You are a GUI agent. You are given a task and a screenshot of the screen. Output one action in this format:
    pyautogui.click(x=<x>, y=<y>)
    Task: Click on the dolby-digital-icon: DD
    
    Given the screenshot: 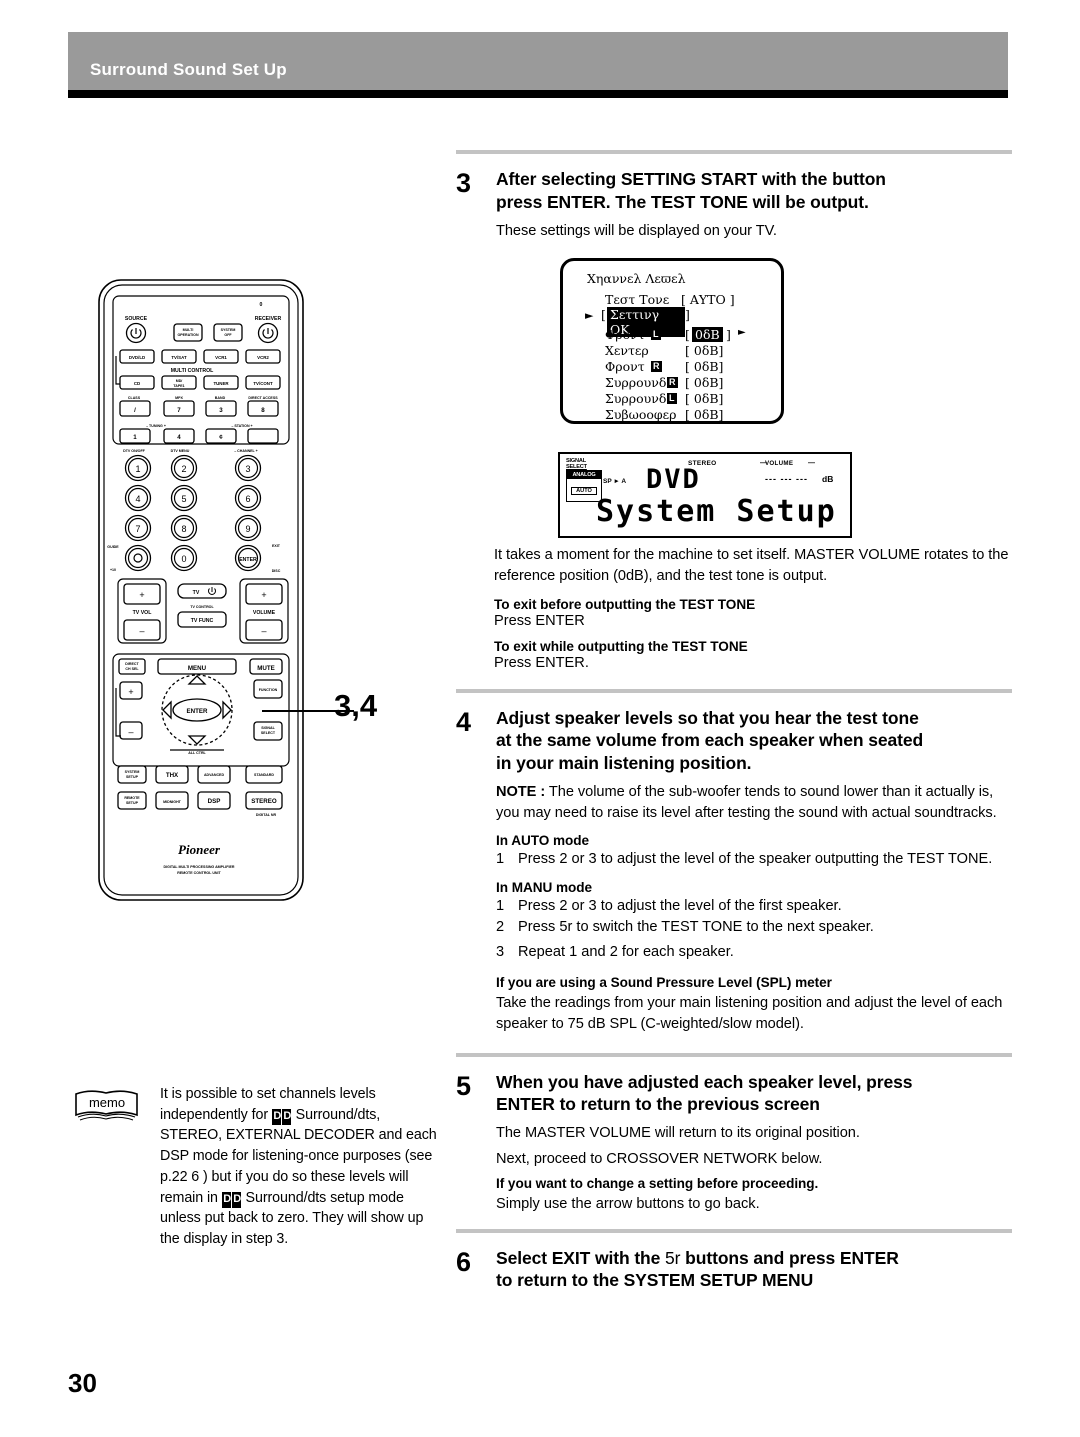 What is the action you would take?
    pyautogui.click(x=282, y=1116)
    